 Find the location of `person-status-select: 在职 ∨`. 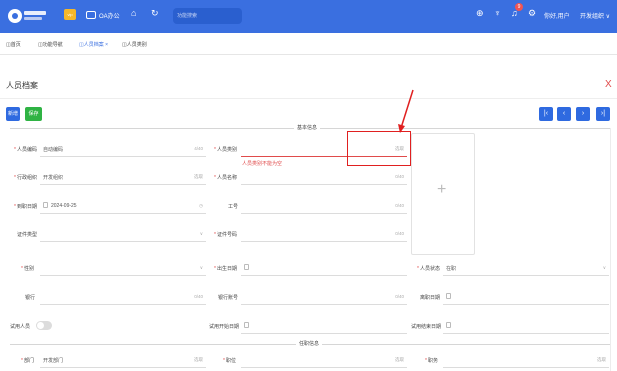

person-status-select: 在职 ∨ is located at coordinates (526, 268).